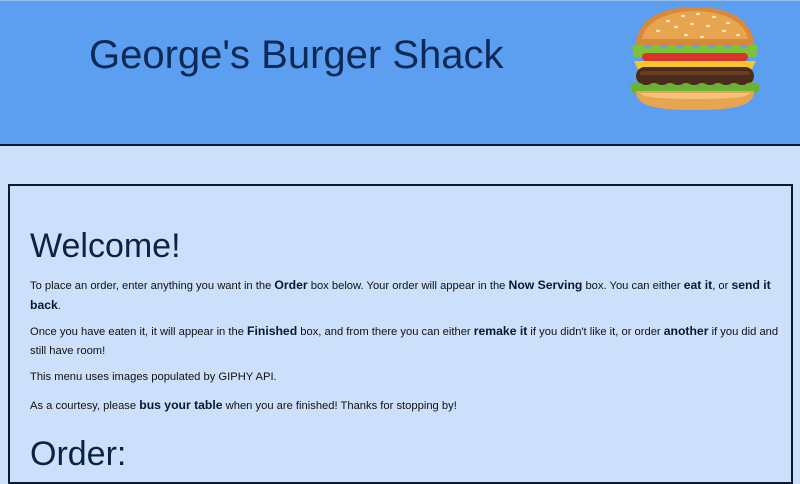  Describe the element at coordinates (272, 331) in the screenshot. I see `finished-emphasis: Finished` at that location.